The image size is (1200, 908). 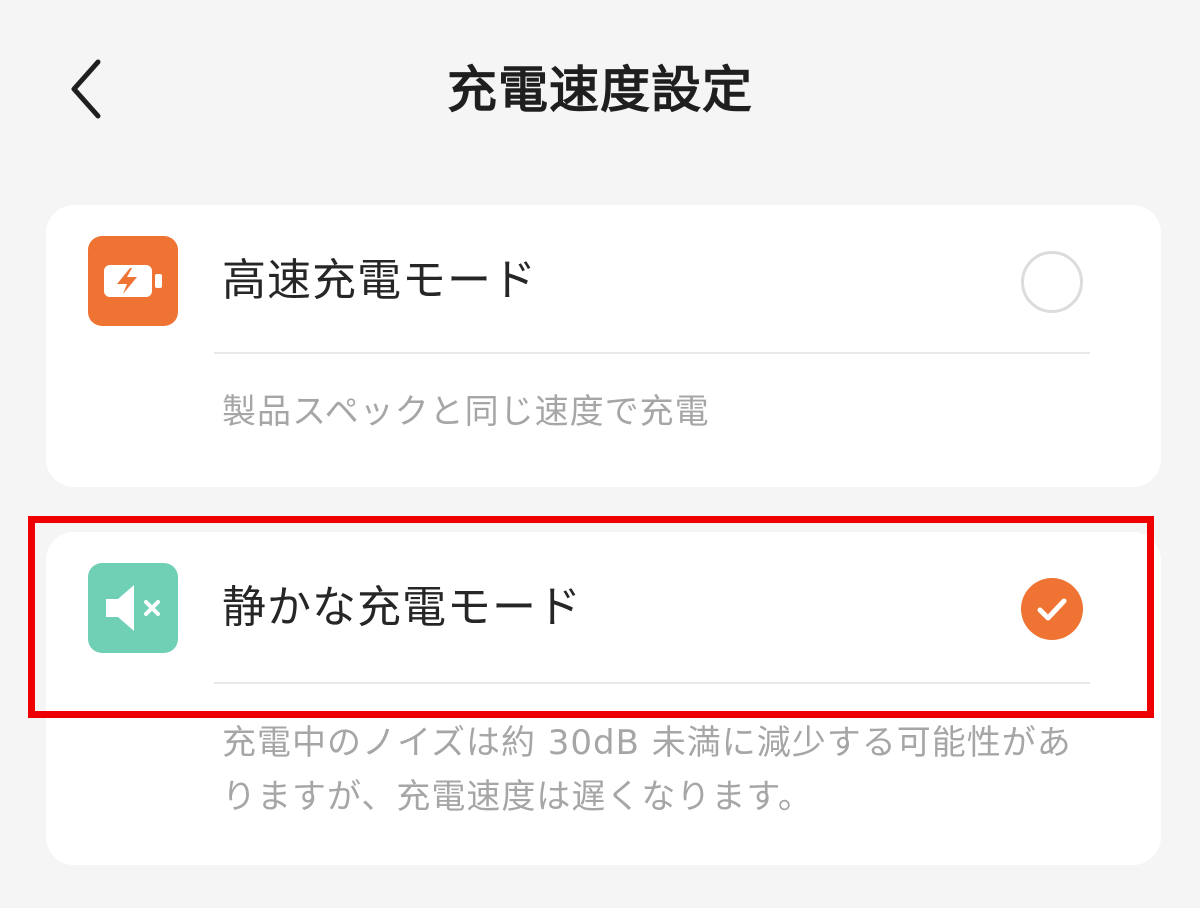 What do you see at coordinates (402, 607) in the screenshot?
I see `quiet-charge-mode-label: 静かな充電モード` at bounding box center [402, 607].